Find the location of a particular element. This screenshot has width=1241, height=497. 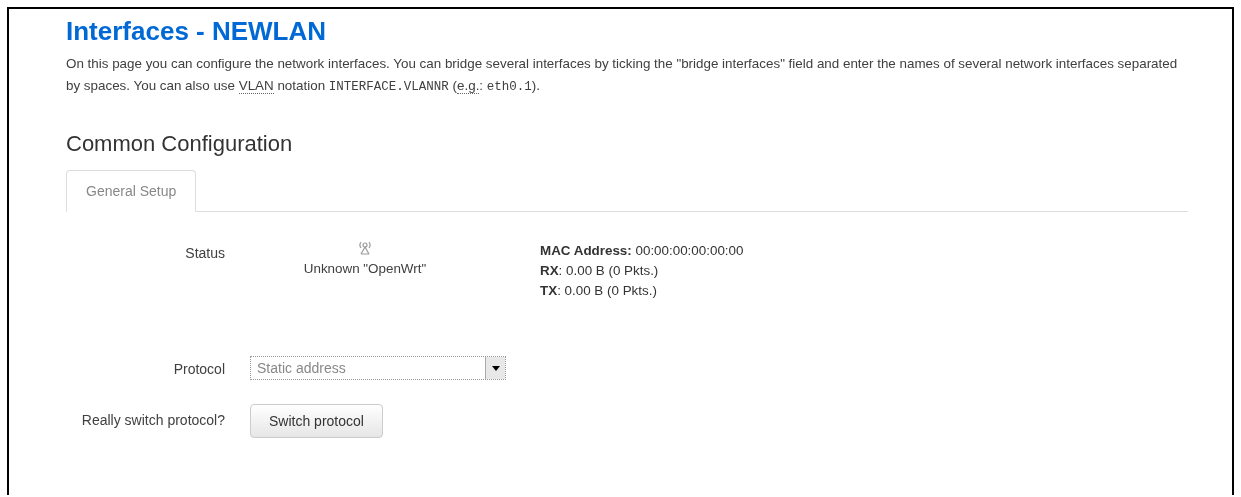

protocol-select: Static address is located at coordinates (378, 368).